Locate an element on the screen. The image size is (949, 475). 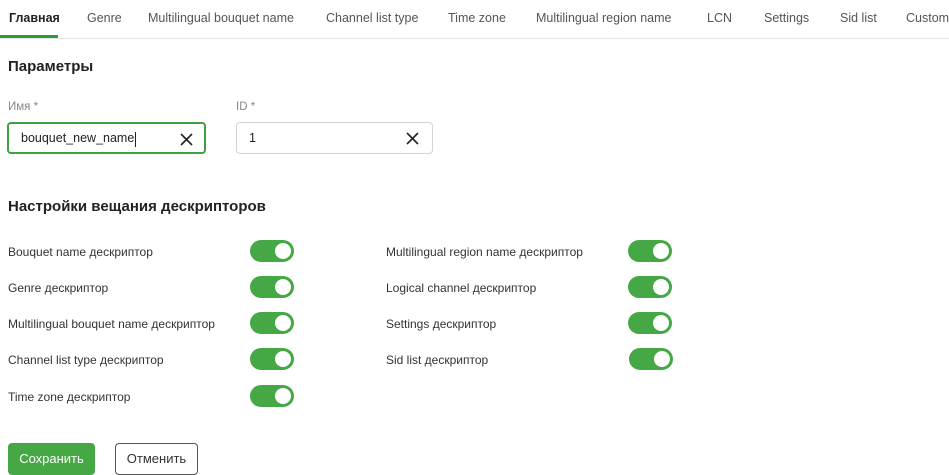
tab-multilingual-bouquet-name: Multilingual bouquet name is located at coordinates (221, 18).